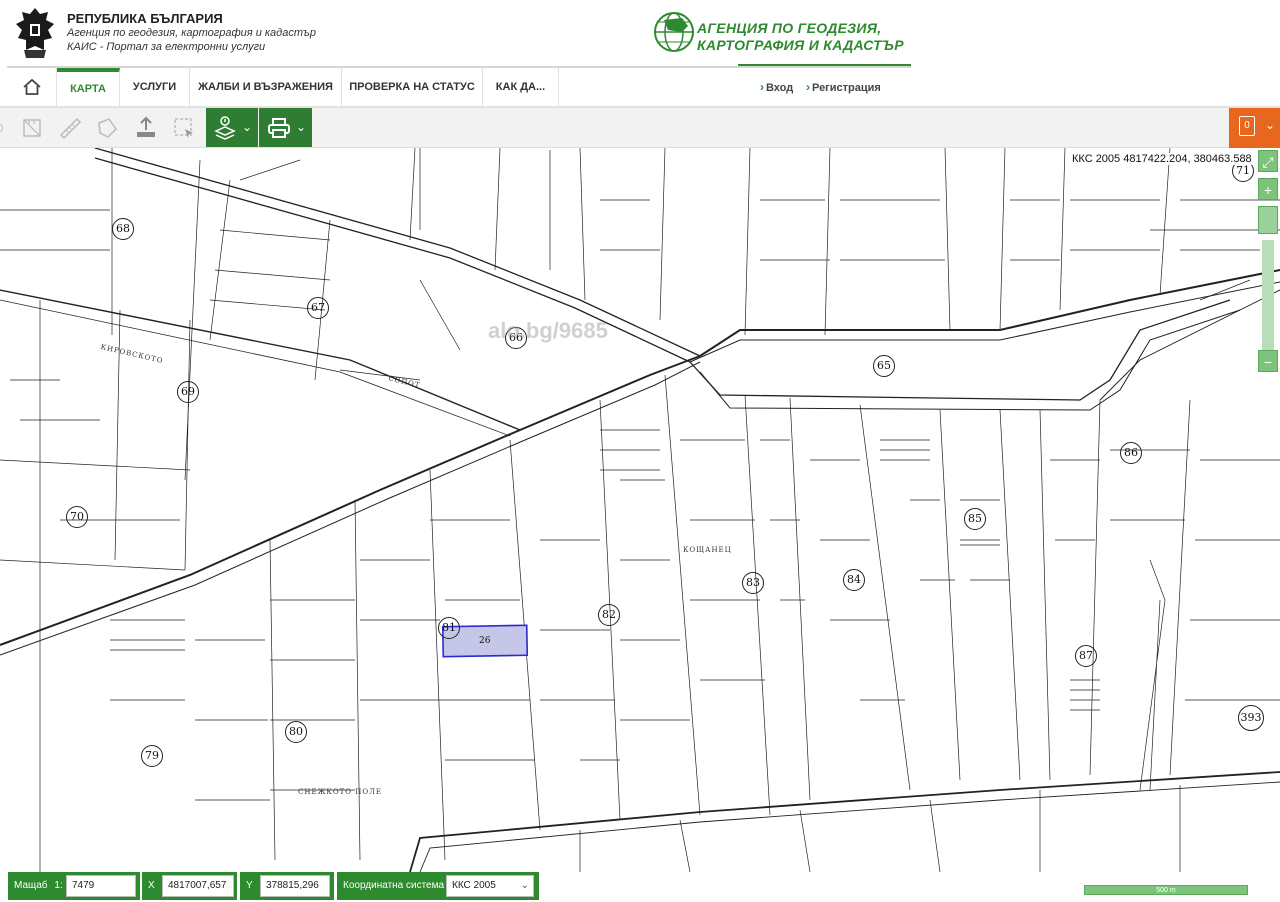  What do you see at coordinates (1247, 126) in the screenshot?
I see `cart-badge: 0` at bounding box center [1247, 126].